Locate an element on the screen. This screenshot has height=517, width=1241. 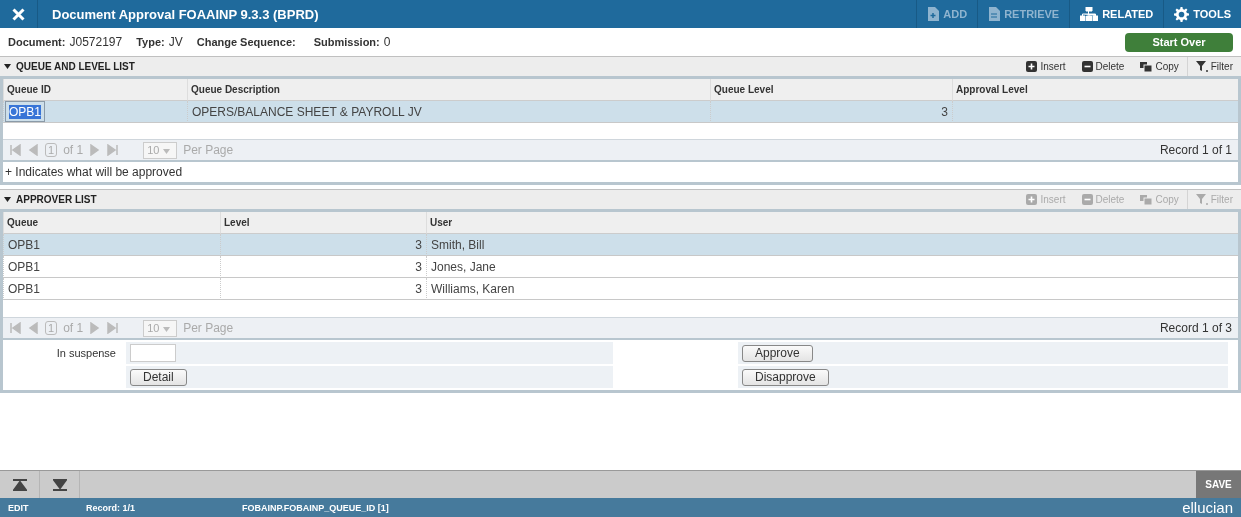
document-field: Change Sequence: is located at coordinates (248, 42).